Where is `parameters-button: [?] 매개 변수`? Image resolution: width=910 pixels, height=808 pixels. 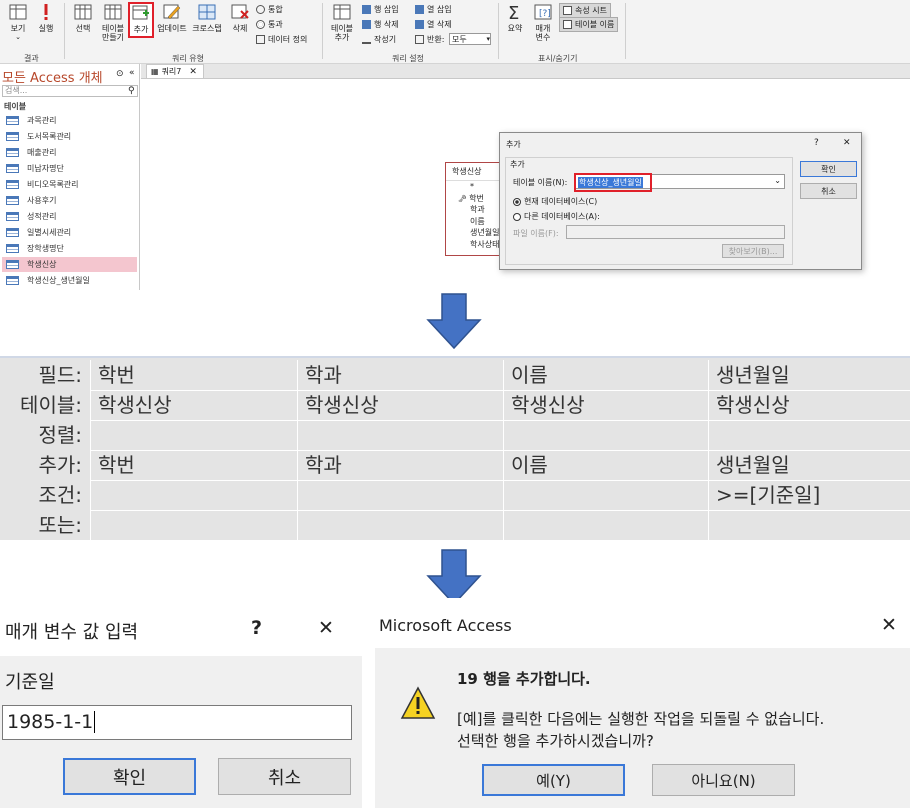 parameters-button: [?] 매개 변수 is located at coordinates (543, 22).